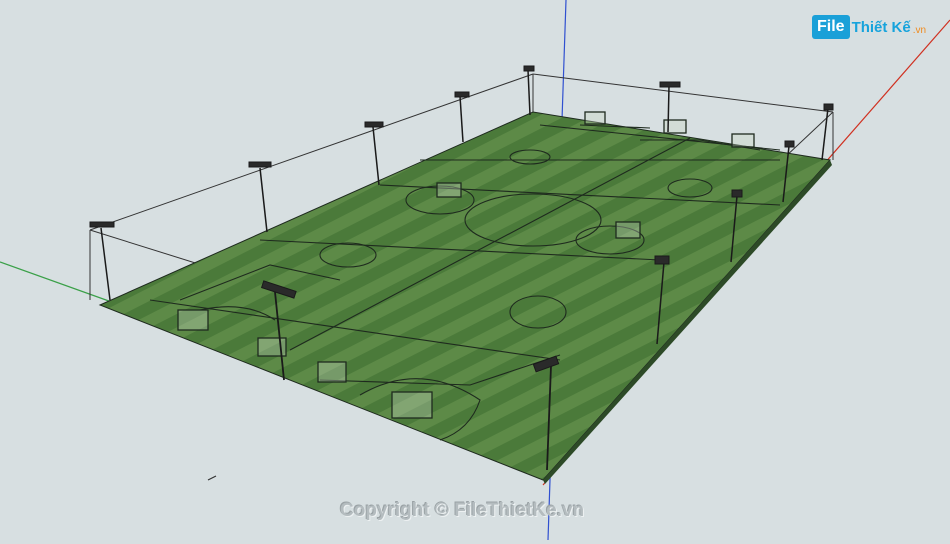 The width and height of the screenshot is (950, 544). I want to click on copyright-watermark: Copyright © FileThietKe.vn, so click(462, 510).